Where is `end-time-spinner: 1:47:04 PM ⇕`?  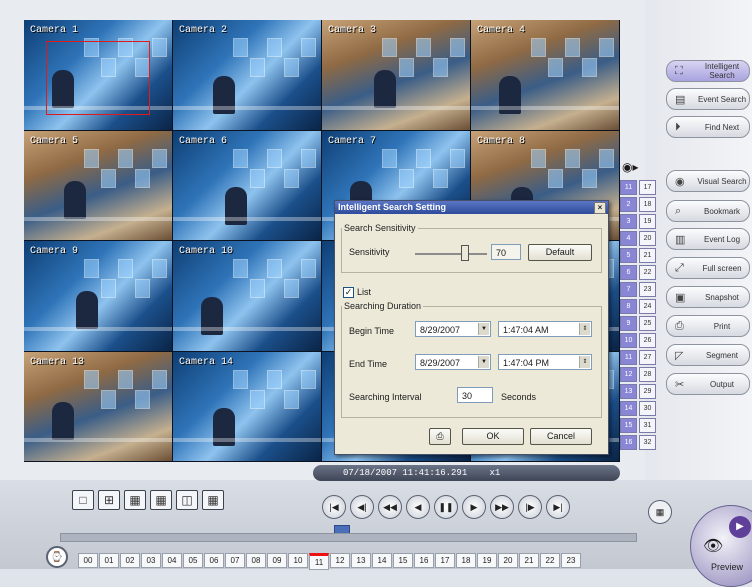
end-time-spinner: 1:47:04 PM ⇕ is located at coordinates (545, 362).